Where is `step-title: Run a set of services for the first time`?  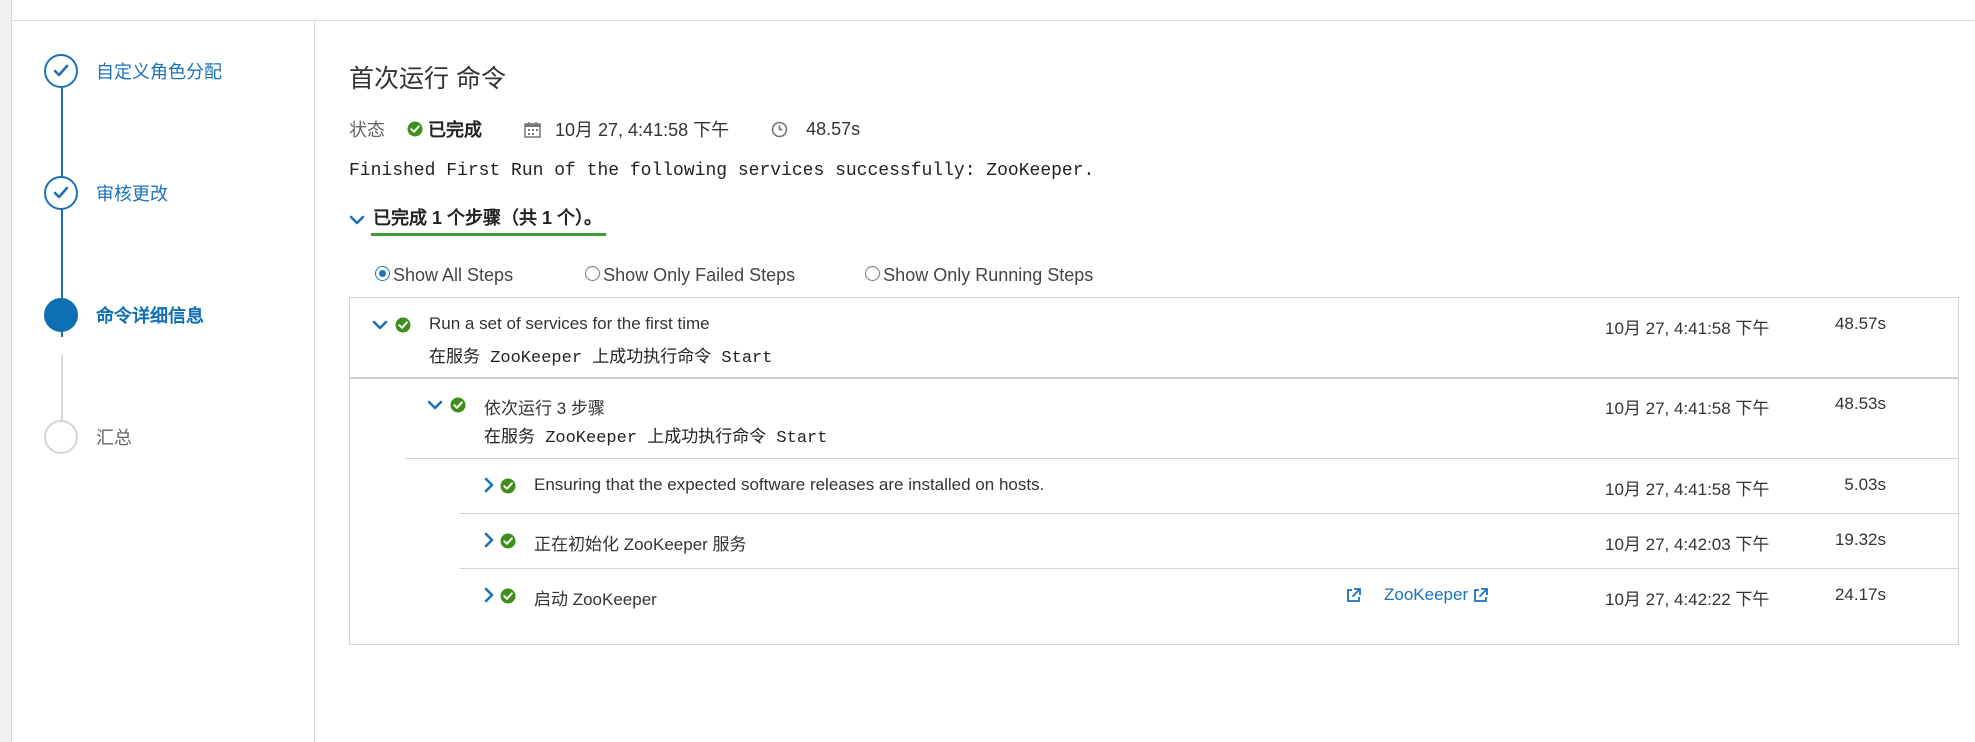
step-title: Run a set of services for the first time is located at coordinates (569, 323).